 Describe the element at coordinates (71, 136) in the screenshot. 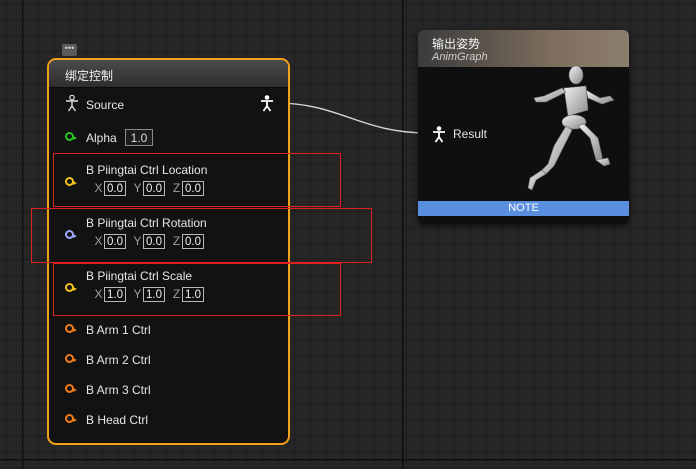

I see `alpha-pin-icon` at that location.